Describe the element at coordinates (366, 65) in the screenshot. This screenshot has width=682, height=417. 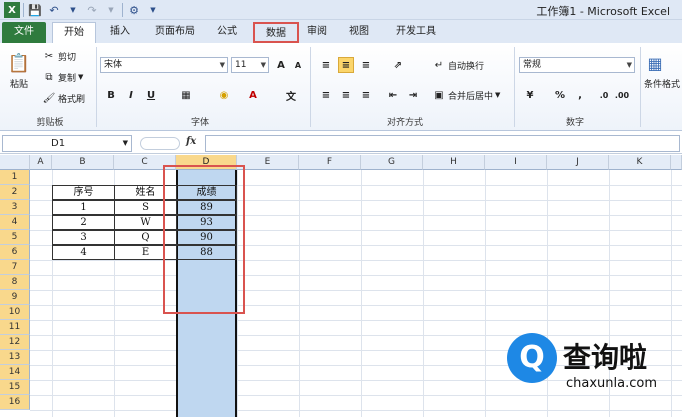
I see `align-bottom-button: ≡` at that location.